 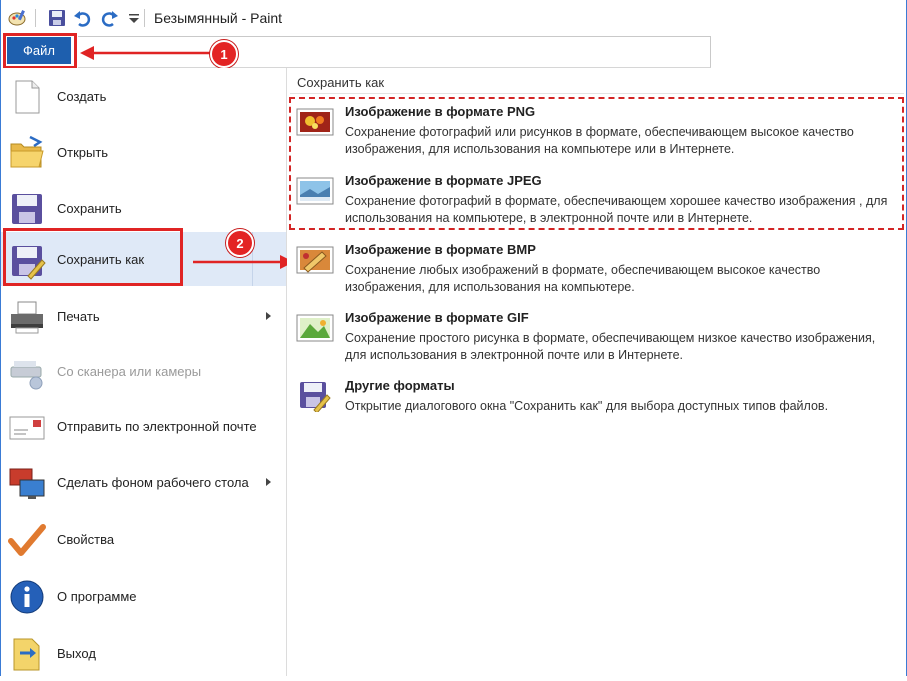 I want to click on menu-item-label: Свойства, so click(x=86, y=539).